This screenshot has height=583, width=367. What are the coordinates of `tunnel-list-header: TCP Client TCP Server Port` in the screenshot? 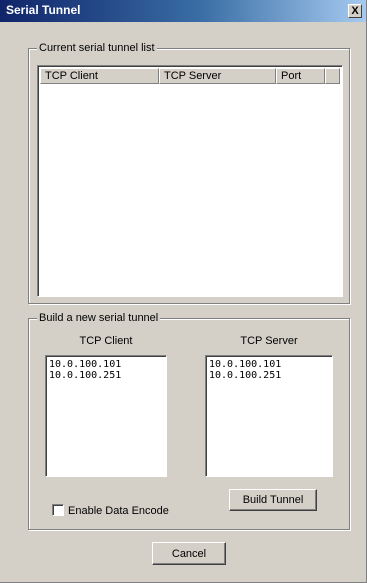 It's located at (190, 76).